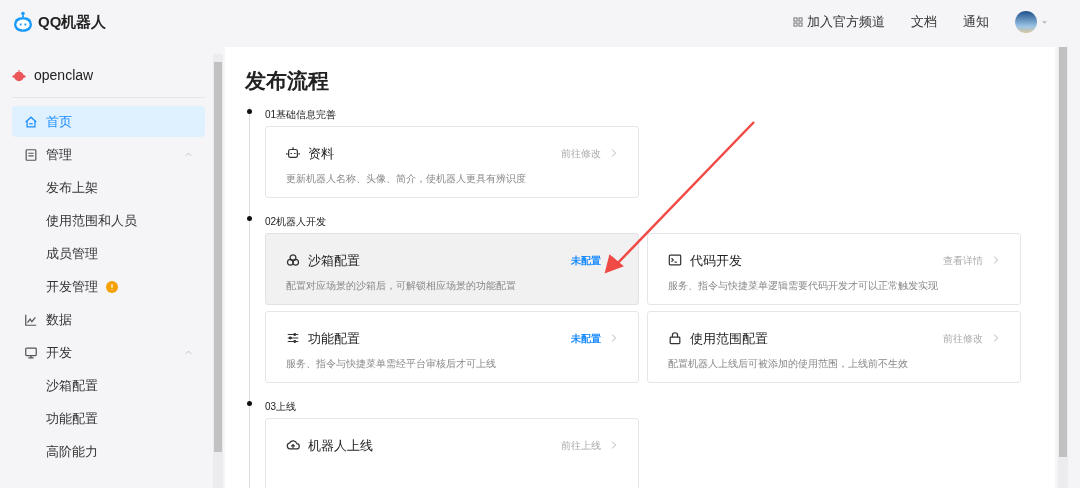  Describe the element at coordinates (716, 260) in the screenshot. I see `card-title: 代码开发` at that location.